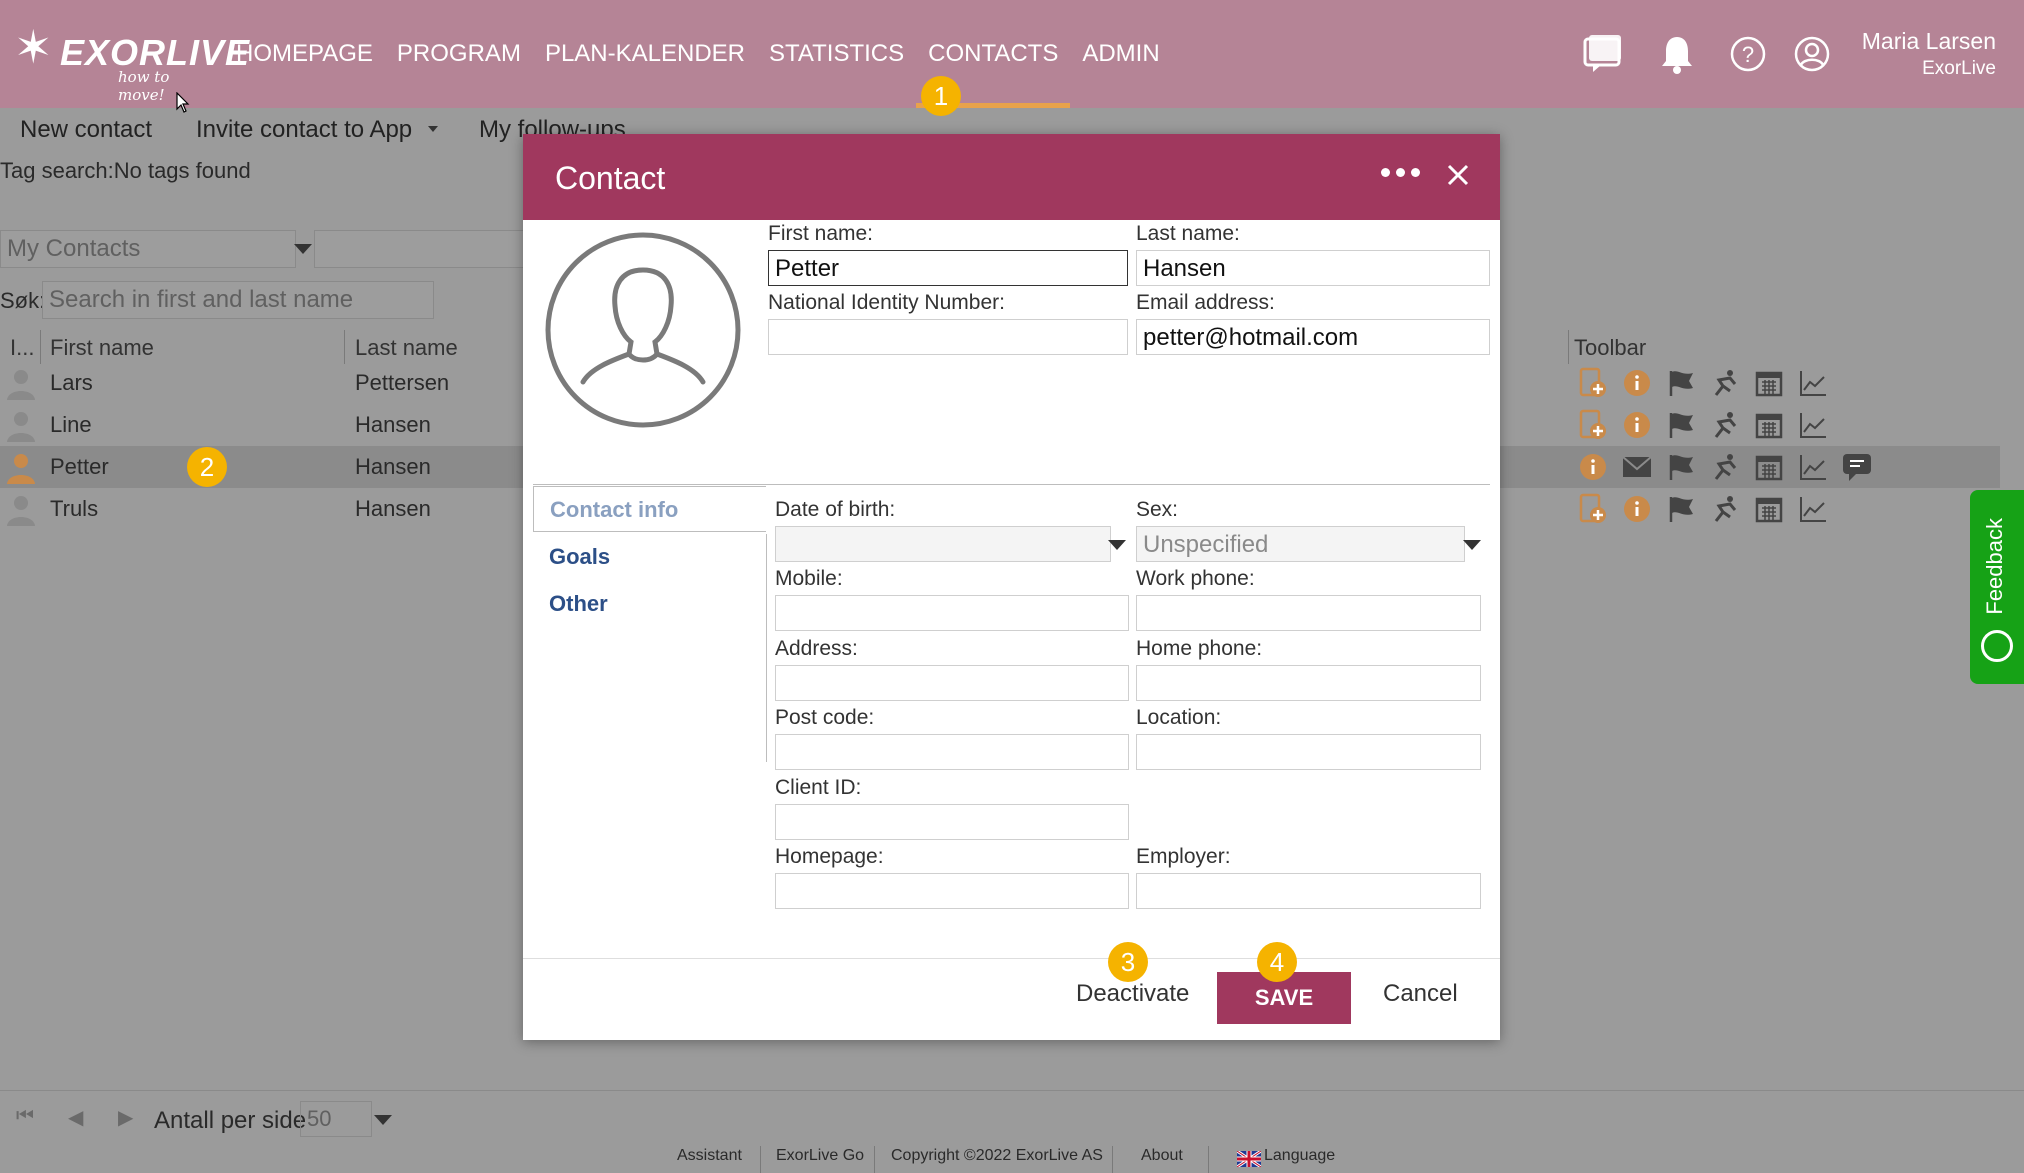  What do you see at coordinates (71, 424) in the screenshot?
I see `first-name-cell: Line` at bounding box center [71, 424].